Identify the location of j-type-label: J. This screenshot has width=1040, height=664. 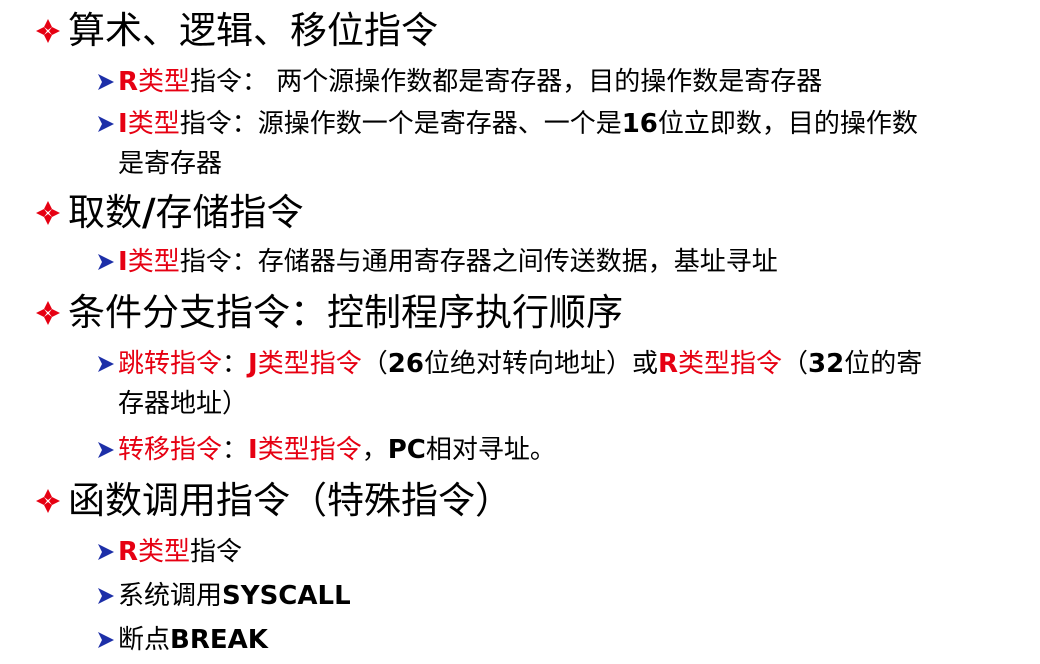
(253, 364).